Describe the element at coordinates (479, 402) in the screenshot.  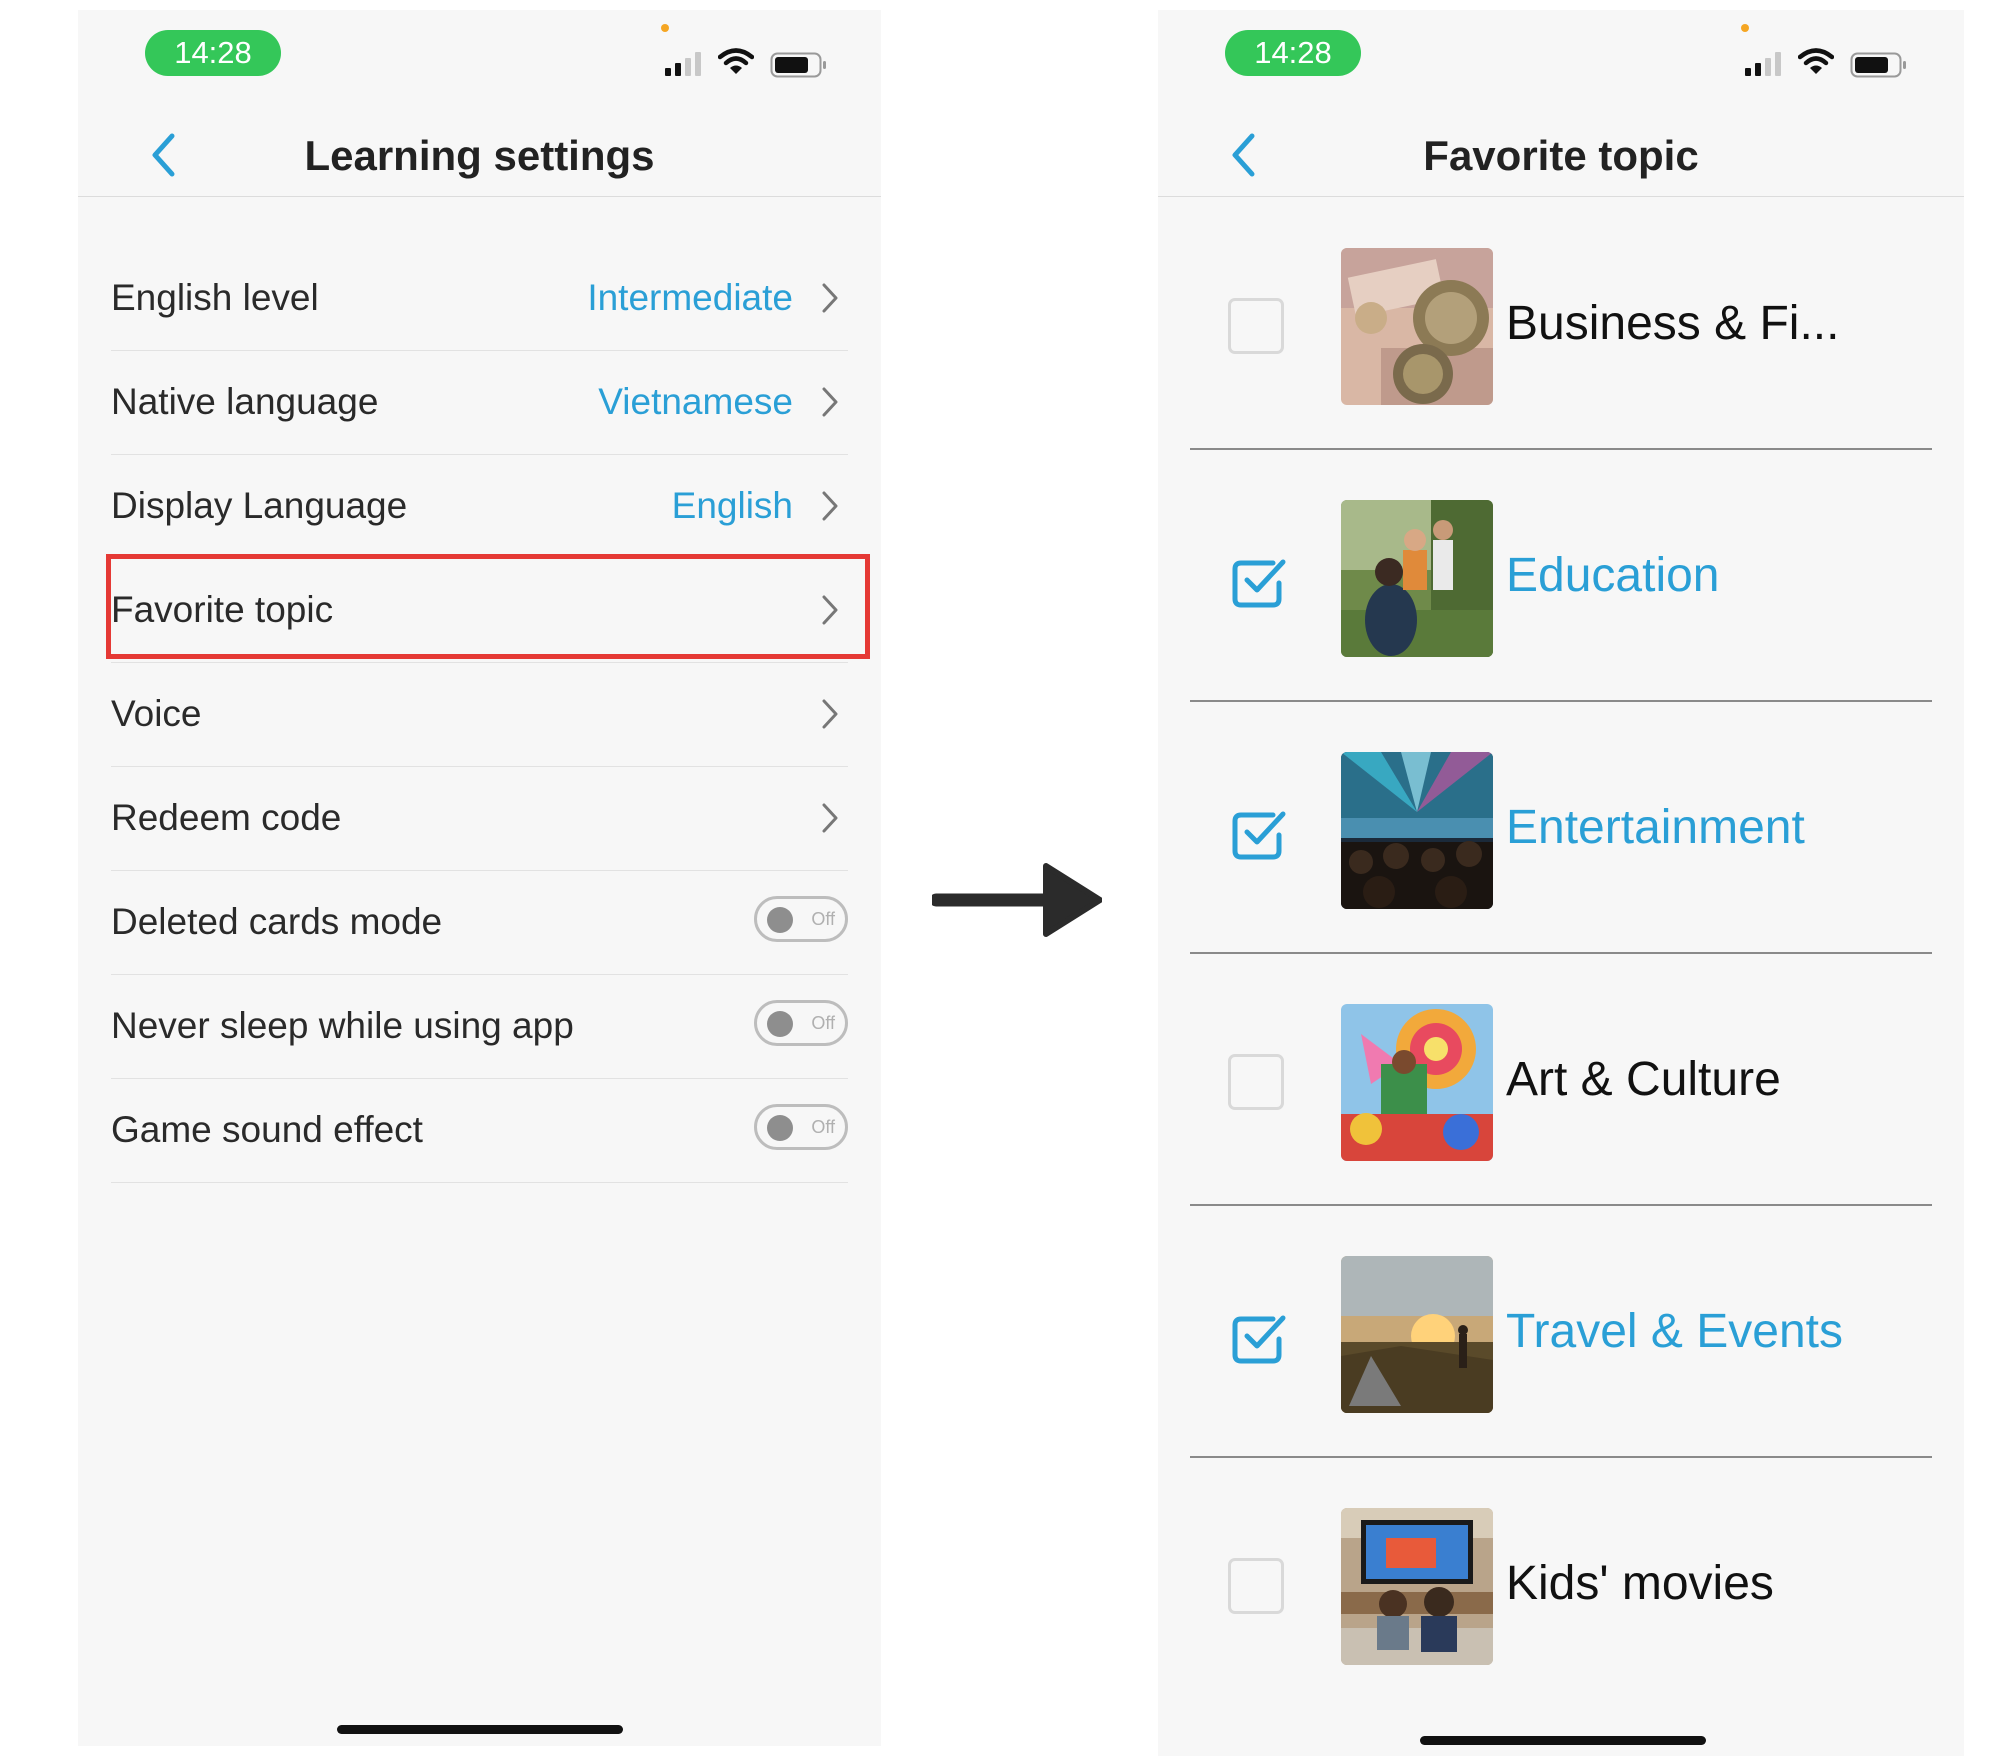
I see `settings-row-native-language: Native language Vietnamese` at that location.